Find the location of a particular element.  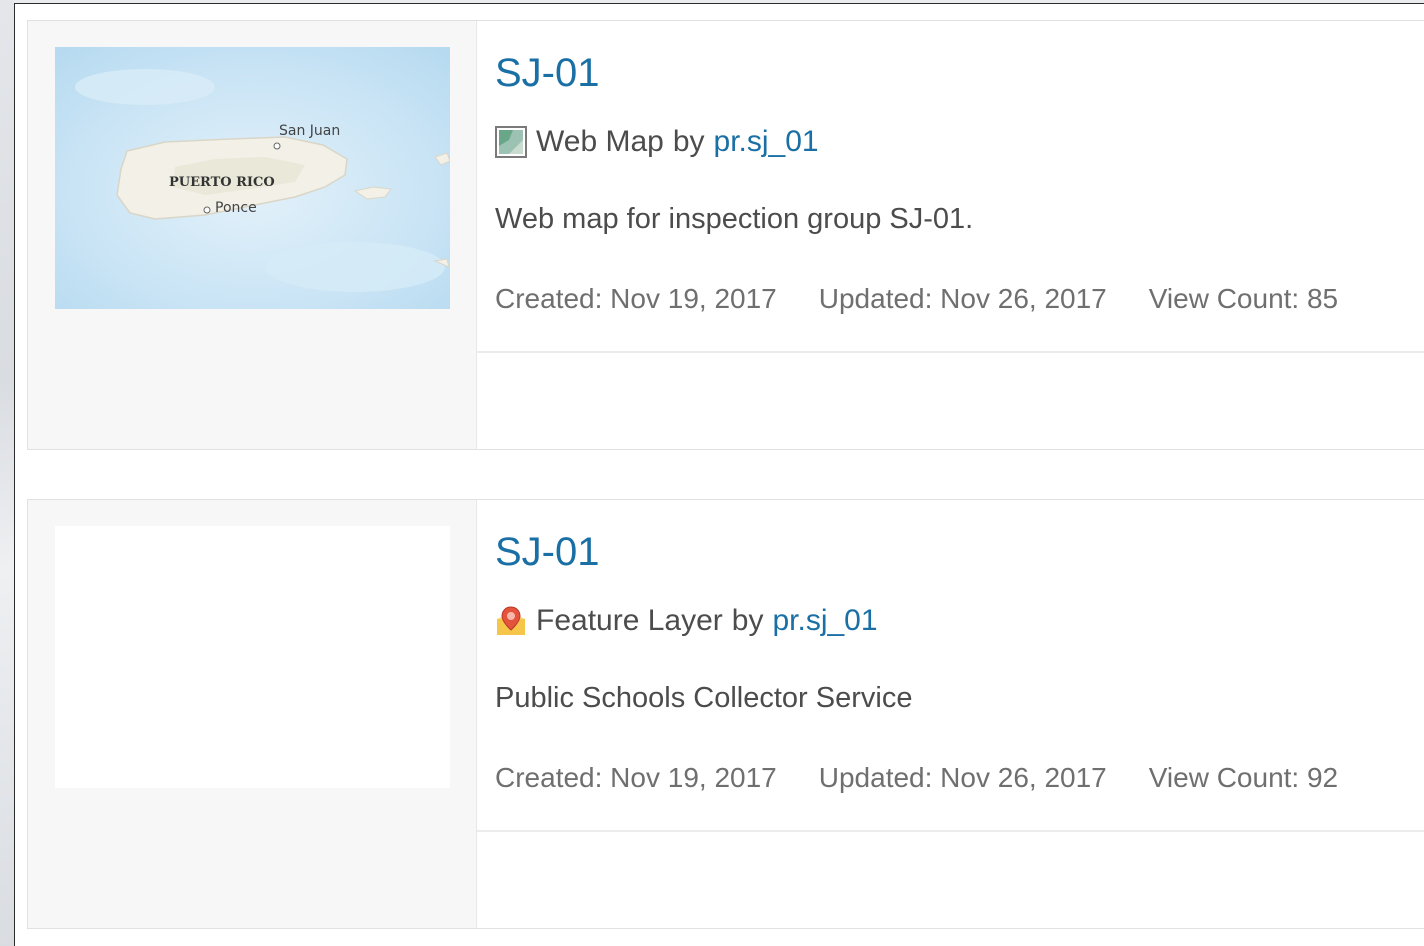

view-count: View Count: 92 is located at coordinates (1243, 777).